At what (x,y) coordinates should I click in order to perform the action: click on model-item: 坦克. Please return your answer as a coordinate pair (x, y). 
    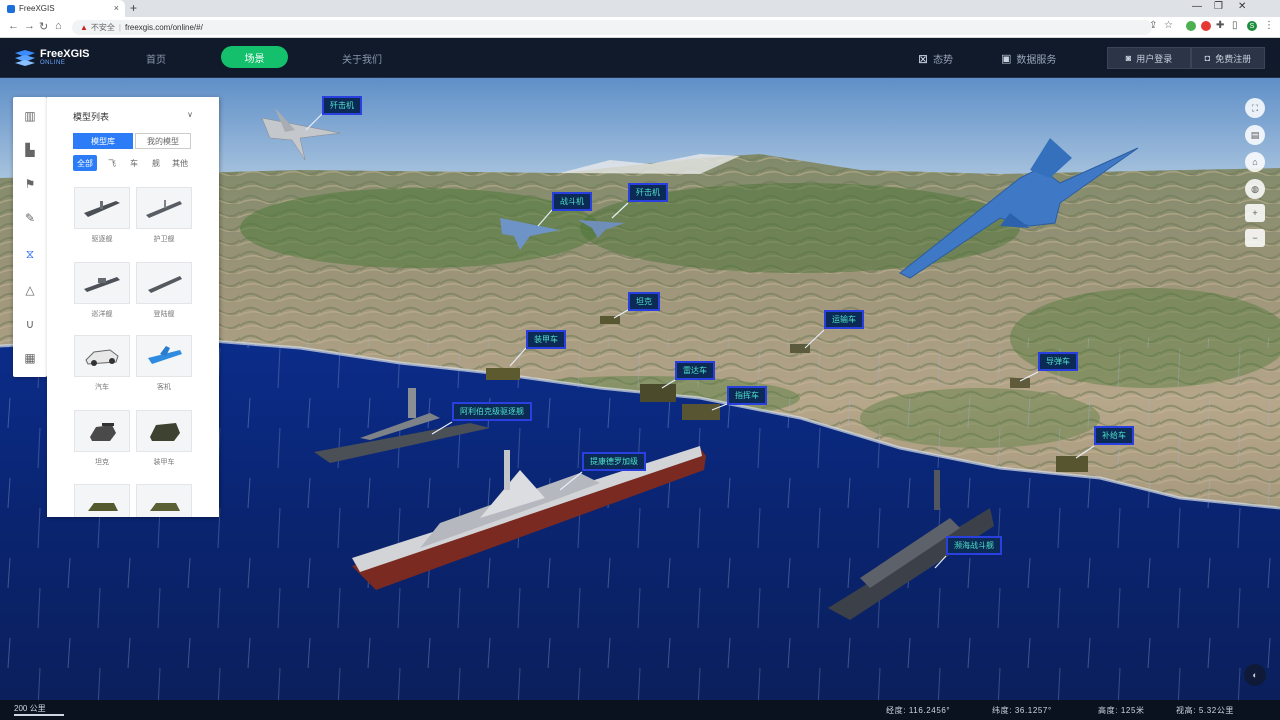
    Looking at the image, I should click on (102, 438).